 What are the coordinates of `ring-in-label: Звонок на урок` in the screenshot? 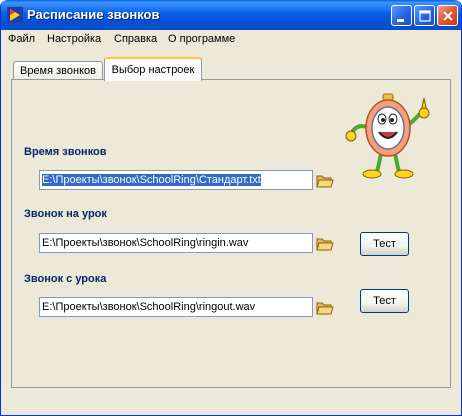 It's located at (65, 214).